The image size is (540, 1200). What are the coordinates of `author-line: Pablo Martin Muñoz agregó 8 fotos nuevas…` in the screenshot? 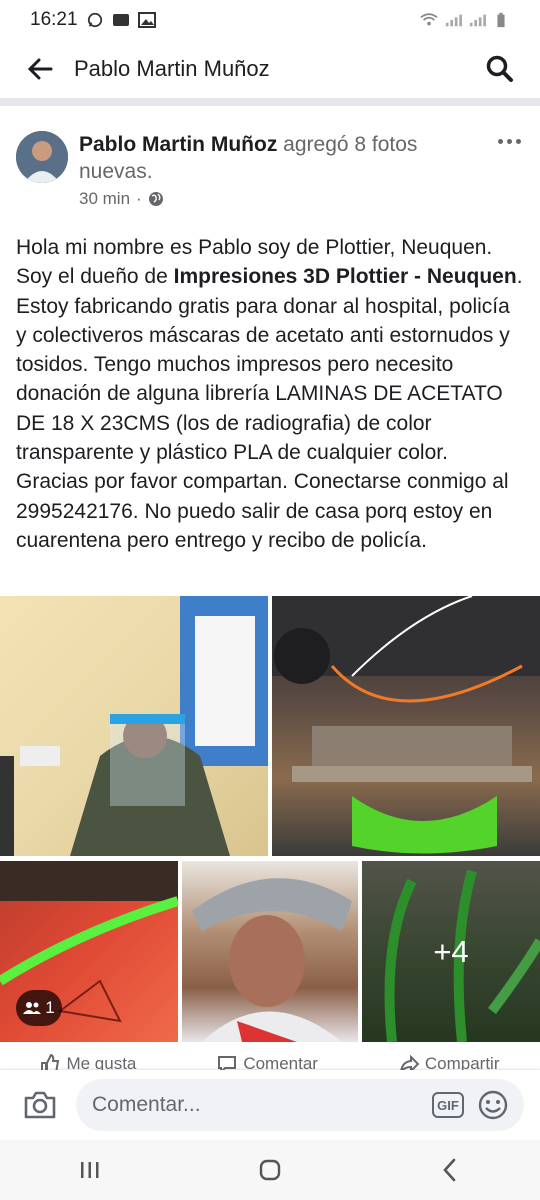 It's located at (269, 158).